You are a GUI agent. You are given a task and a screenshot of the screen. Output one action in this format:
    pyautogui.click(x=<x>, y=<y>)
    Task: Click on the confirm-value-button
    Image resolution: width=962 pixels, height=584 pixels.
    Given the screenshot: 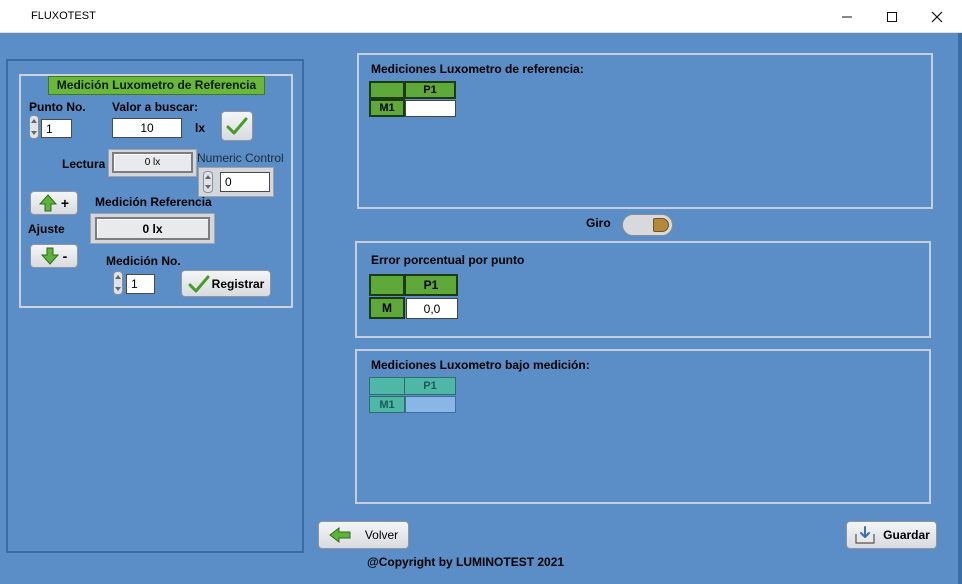 What is the action you would take?
    pyautogui.click(x=237, y=126)
    